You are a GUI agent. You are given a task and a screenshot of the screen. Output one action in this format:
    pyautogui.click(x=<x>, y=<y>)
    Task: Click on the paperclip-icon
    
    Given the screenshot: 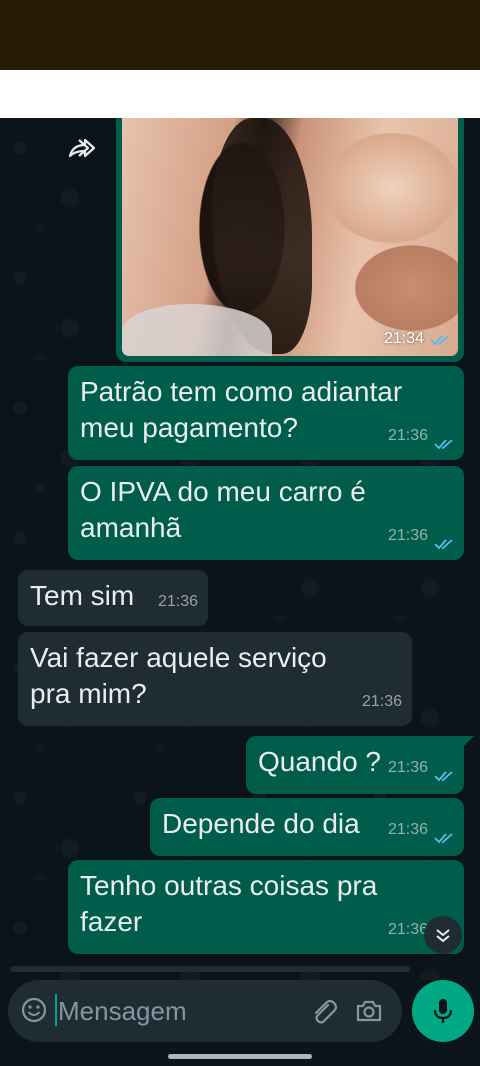 What is the action you would take?
    pyautogui.click(x=323, y=1011)
    